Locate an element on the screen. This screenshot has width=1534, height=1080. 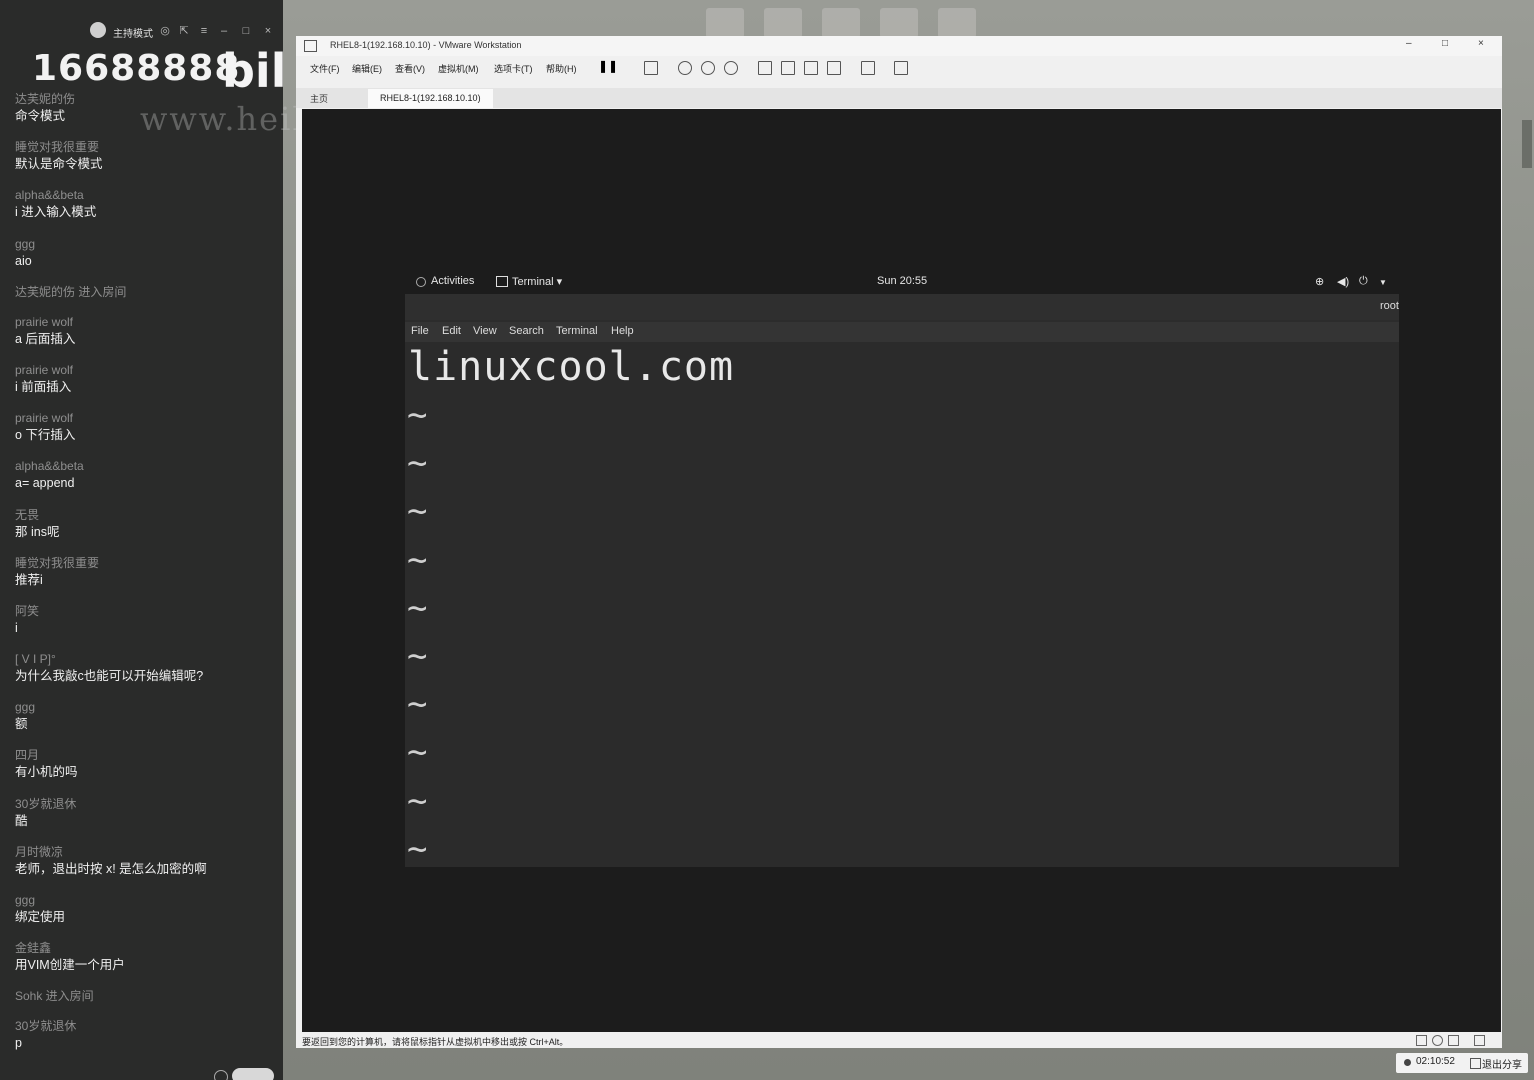
chat-username: 无畏 is located at coordinates (147, 515).